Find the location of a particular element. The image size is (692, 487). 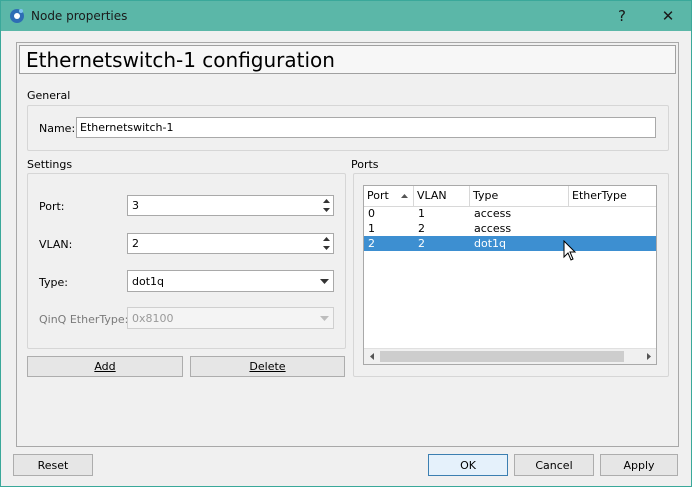

name-input is located at coordinates (366, 127).